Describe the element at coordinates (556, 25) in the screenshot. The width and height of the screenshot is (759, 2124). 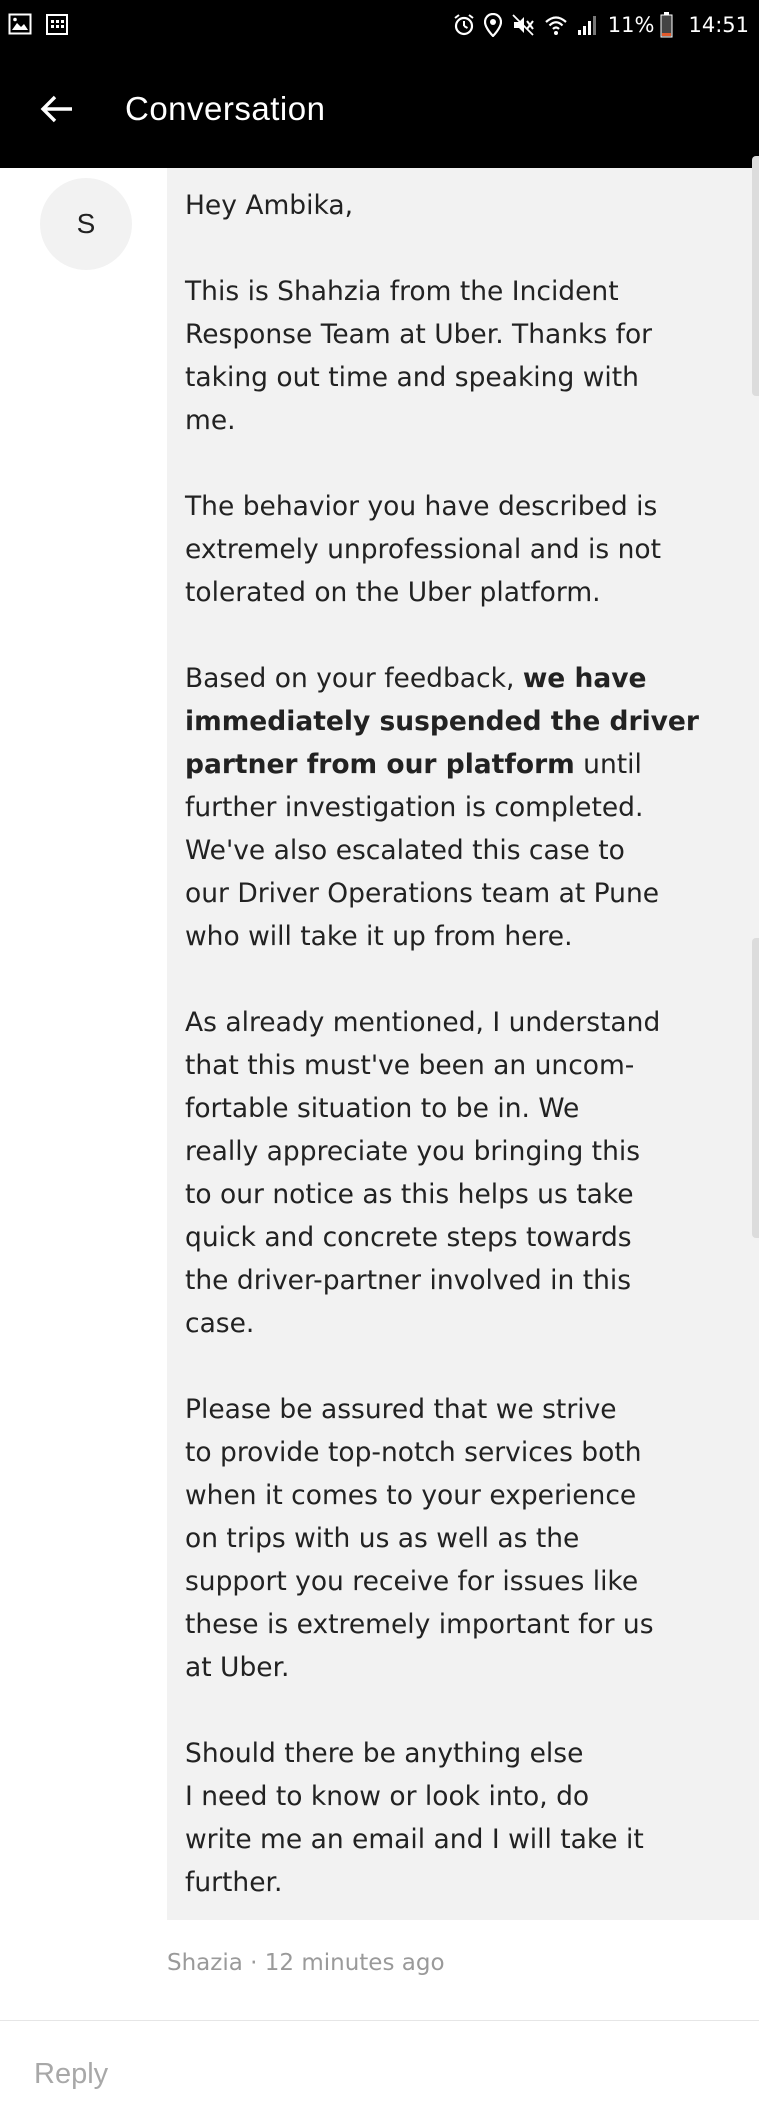
I see `wifi-icon` at that location.